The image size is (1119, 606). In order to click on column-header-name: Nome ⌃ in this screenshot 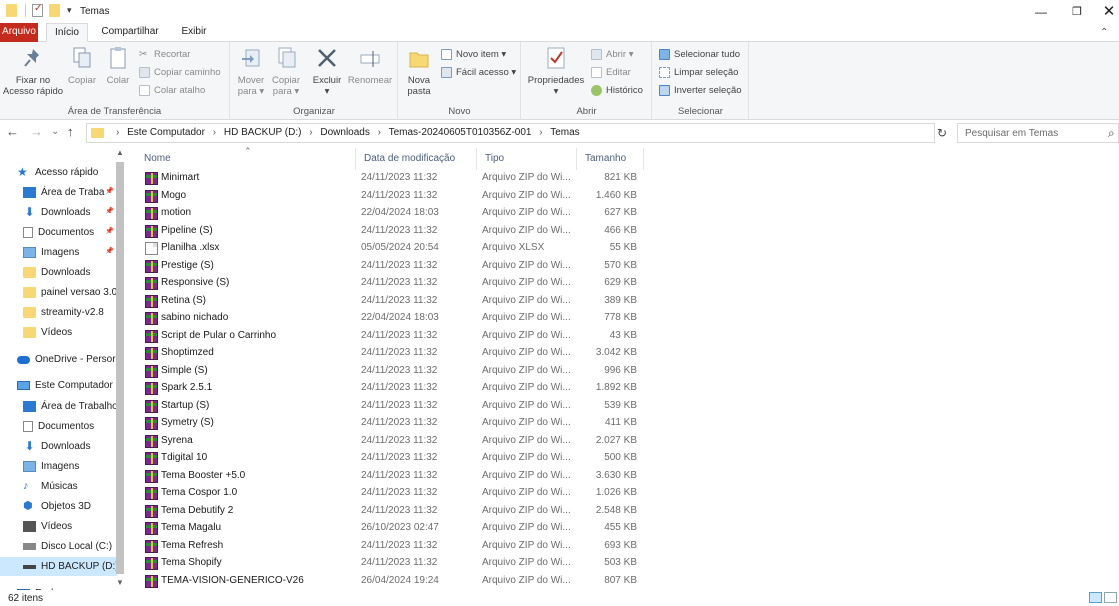, I will do `click(246, 158)`.